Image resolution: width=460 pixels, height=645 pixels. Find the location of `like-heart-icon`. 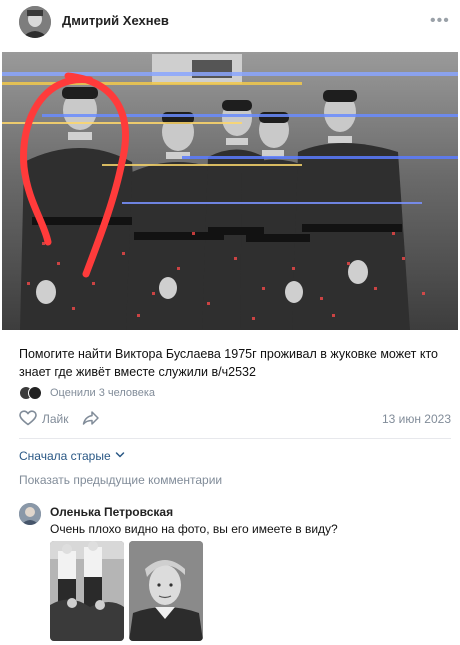

like-heart-icon is located at coordinates (28, 418).